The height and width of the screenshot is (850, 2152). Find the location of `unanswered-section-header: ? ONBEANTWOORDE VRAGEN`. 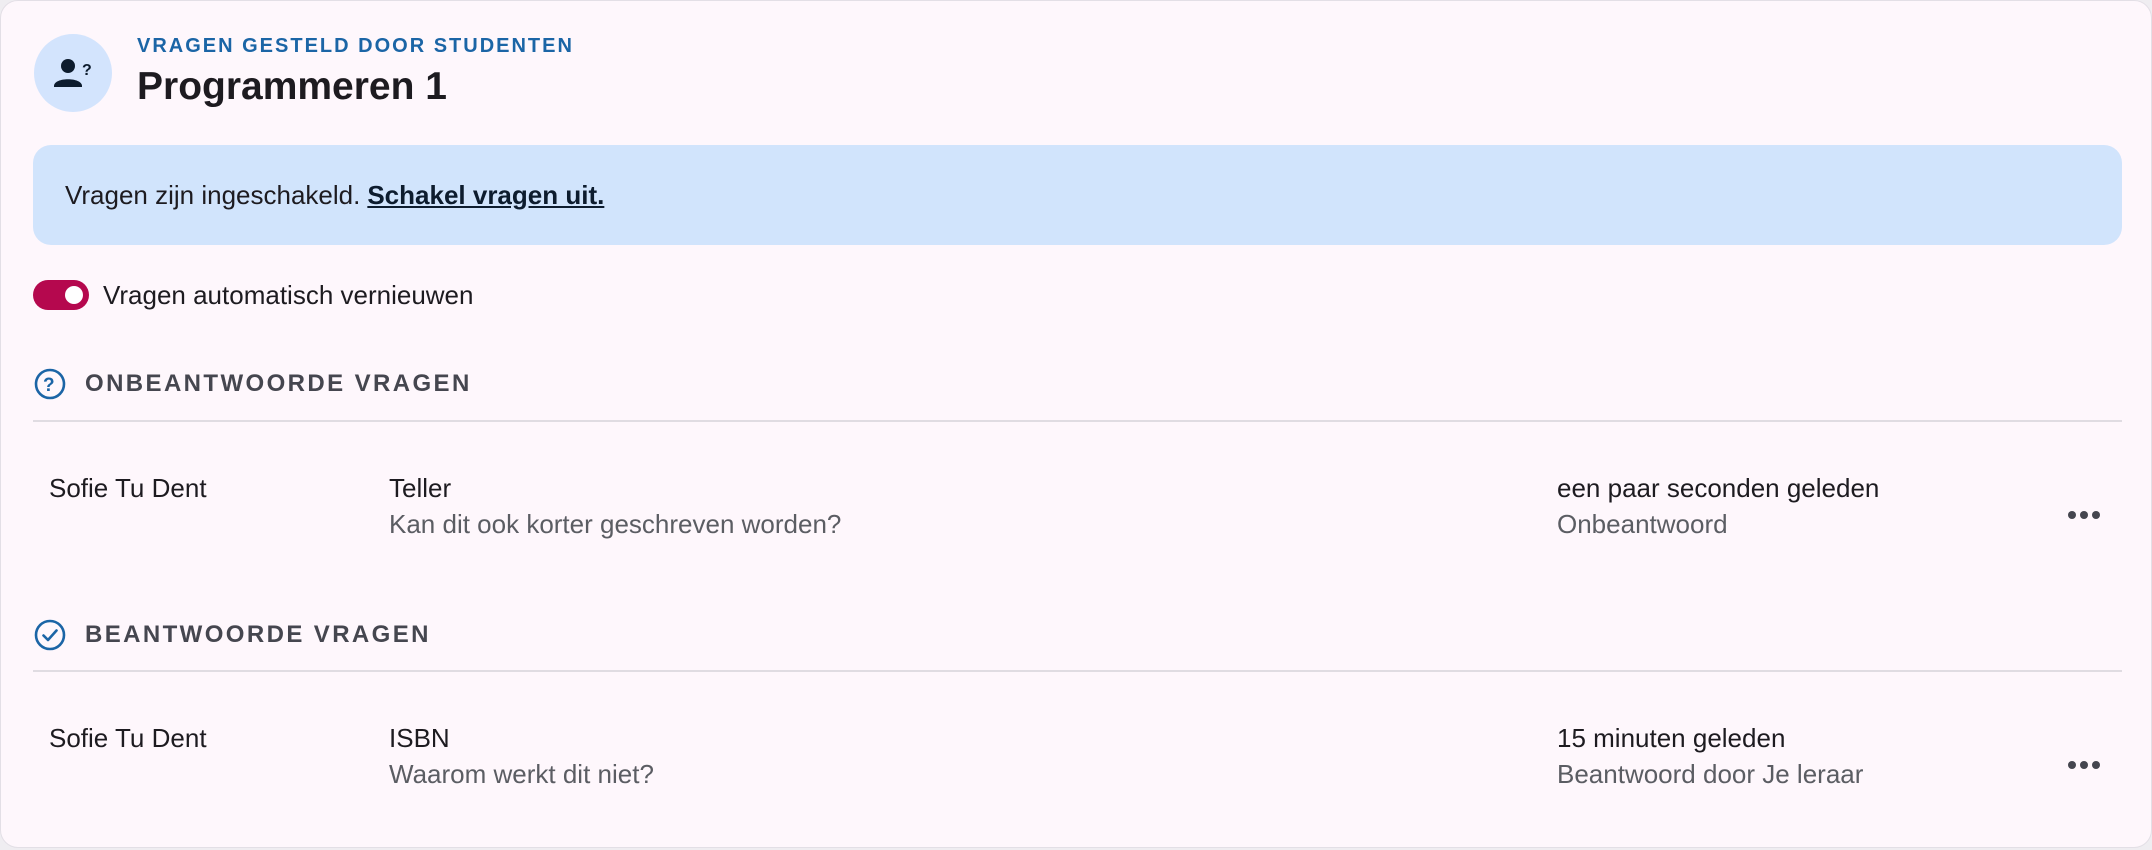

unanswered-section-header: ? ONBEANTWOORDE VRAGEN is located at coordinates (252, 384).